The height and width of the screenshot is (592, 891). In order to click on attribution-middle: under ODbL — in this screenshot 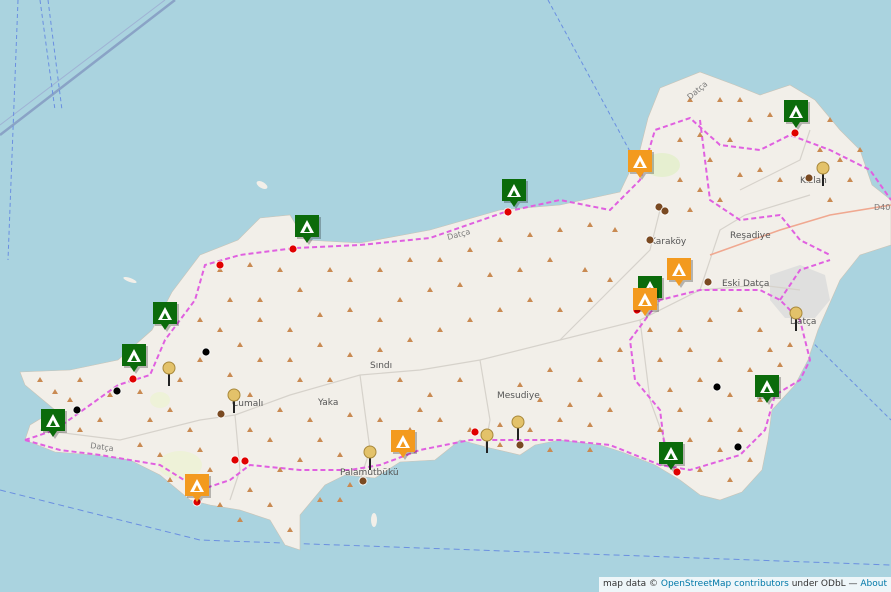, I will do `click(824, 584)`.